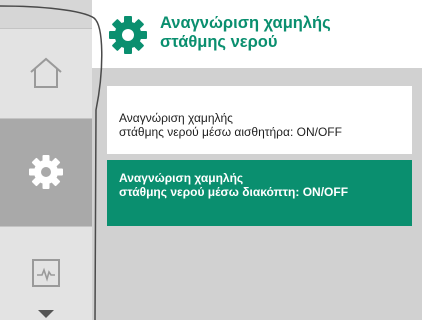 This screenshot has height=320, width=422. Describe the element at coordinates (234, 192) in the screenshot. I see `option-label-line2: στάθμης νερού μέσω διακόπτη: ON/OFF` at that location.